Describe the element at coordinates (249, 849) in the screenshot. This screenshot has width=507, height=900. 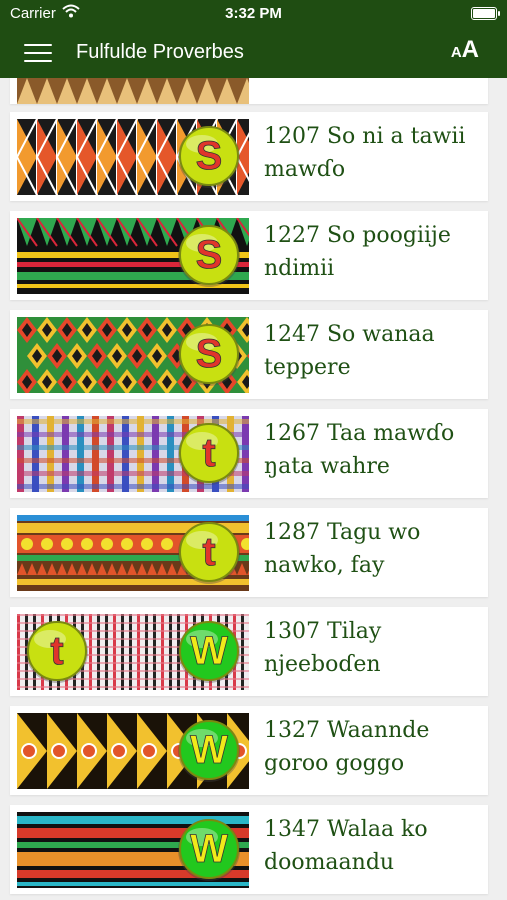
I see `list-item: W 1347 Walaa ko doomaandu` at that location.